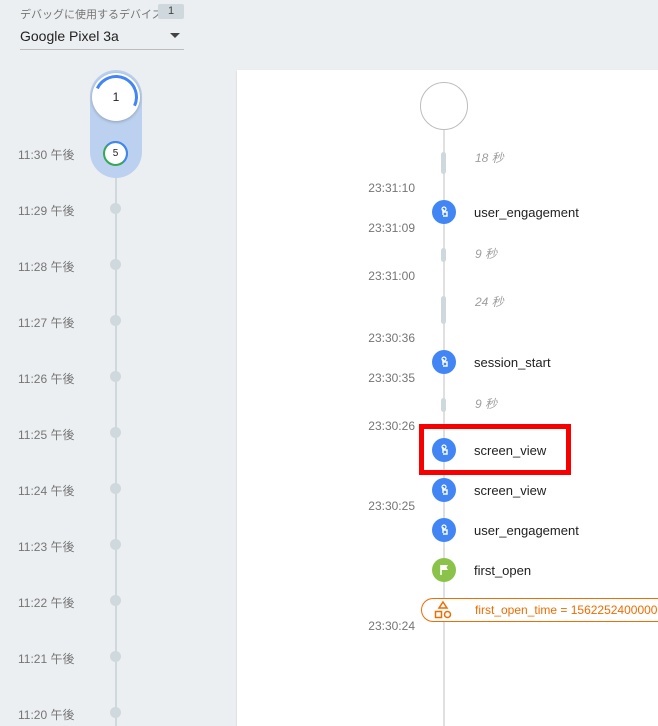 Image resolution: width=658 pixels, height=726 pixels. What do you see at coordinates (489, 158) in the screenshot?
I see `gap-label: 18 秒` at bounding box center [489, 158].